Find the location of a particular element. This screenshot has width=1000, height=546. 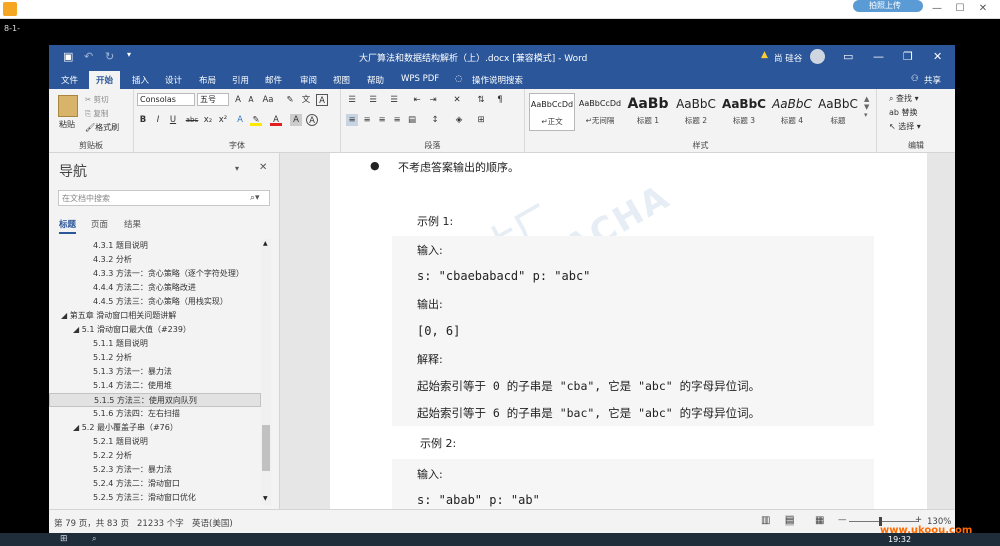

zoom-slider is located at coordinates (884, 521).